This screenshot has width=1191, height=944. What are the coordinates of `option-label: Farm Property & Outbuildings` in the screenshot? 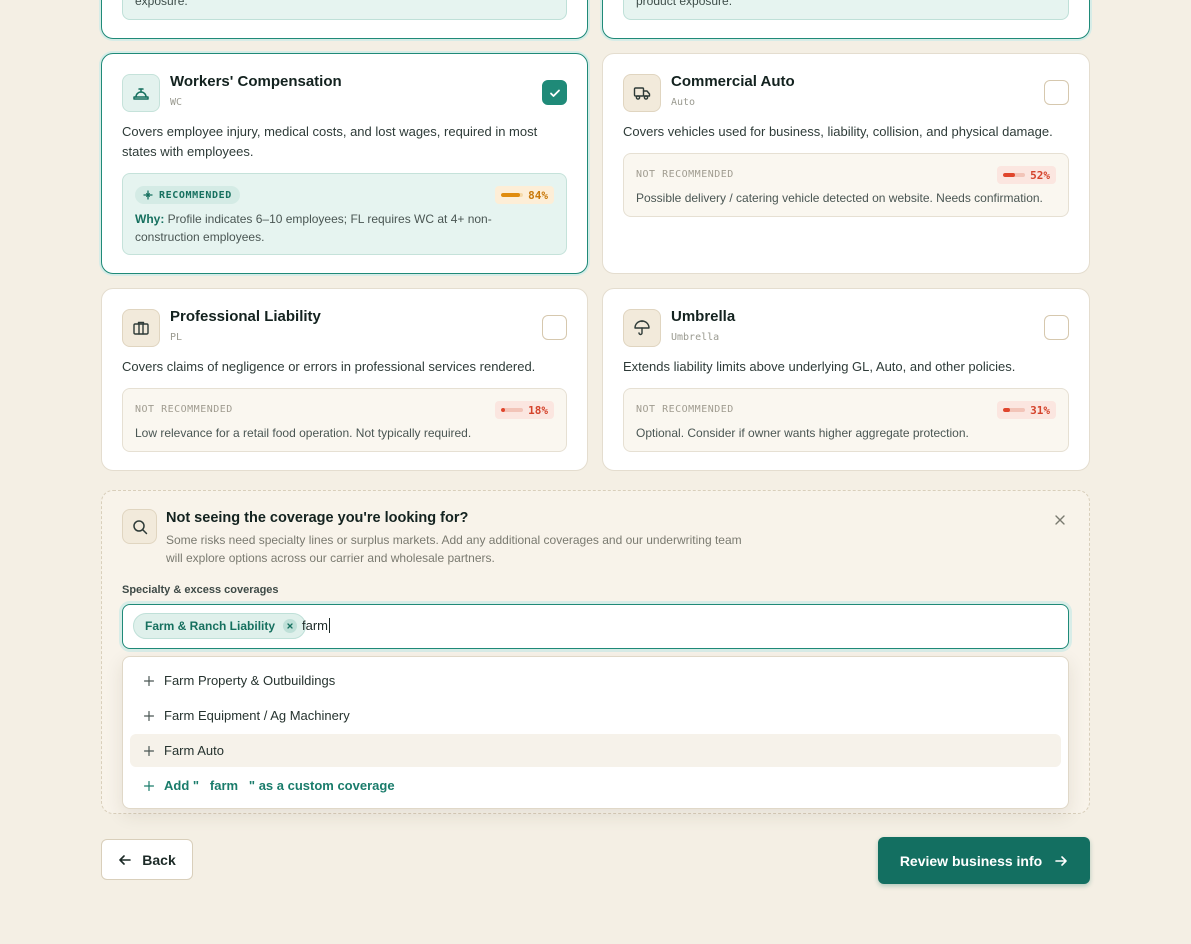 It's located at (250, 680).